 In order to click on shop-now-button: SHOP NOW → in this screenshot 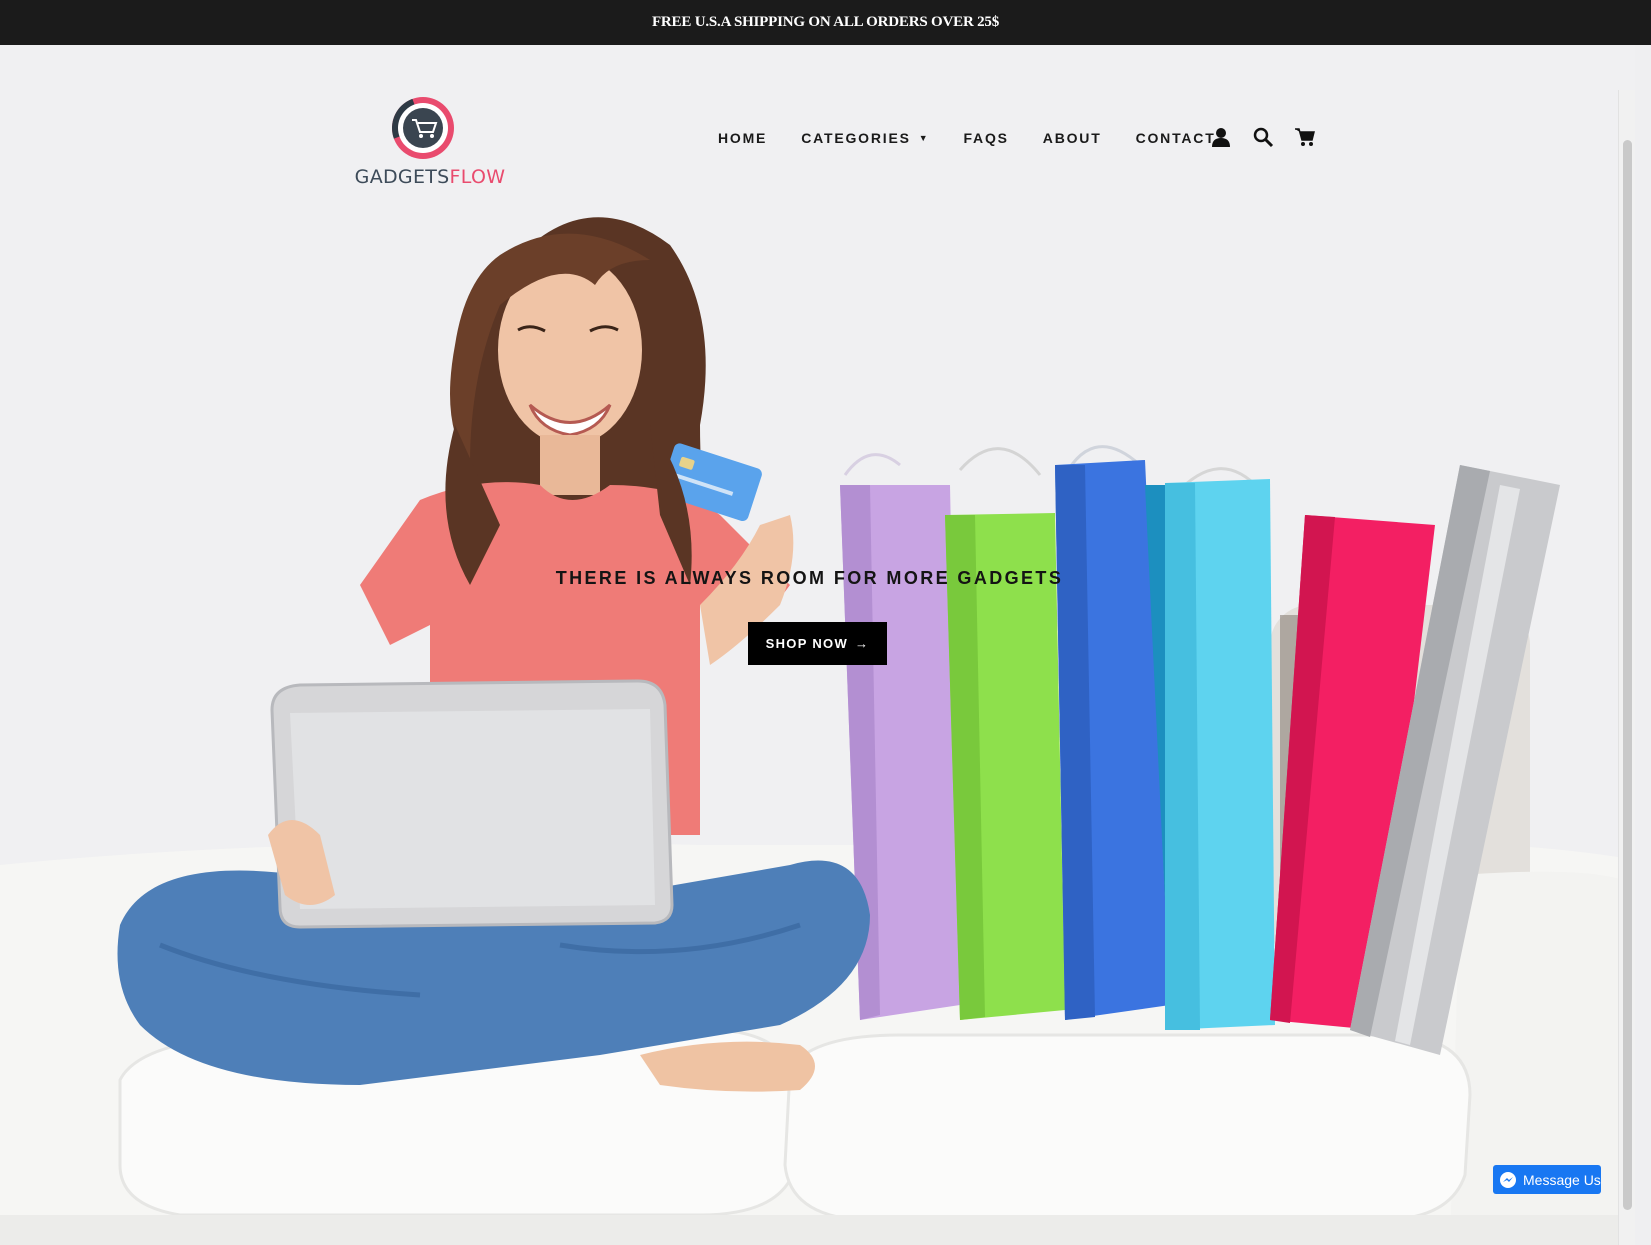, I will do `click(817, 643)`.